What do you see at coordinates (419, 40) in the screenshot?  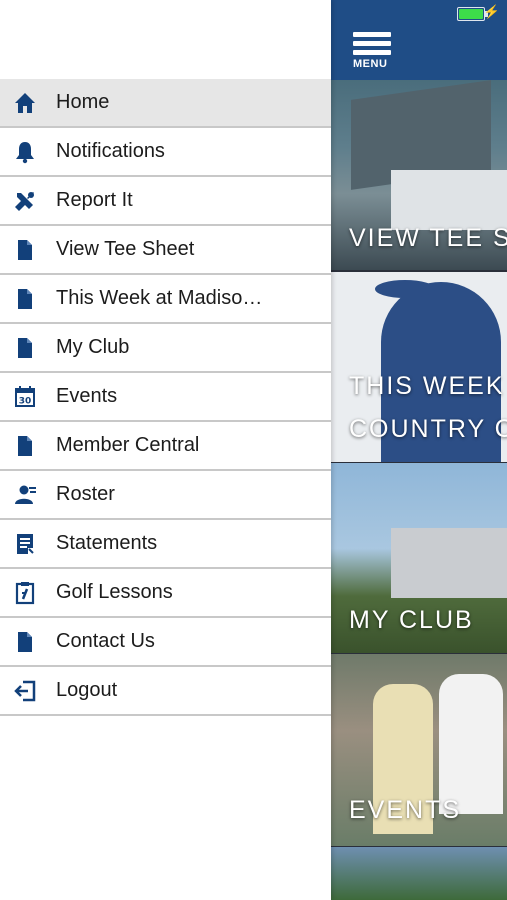 I see `app-header: ⚡ MENU` at bounding box center [419, 40].